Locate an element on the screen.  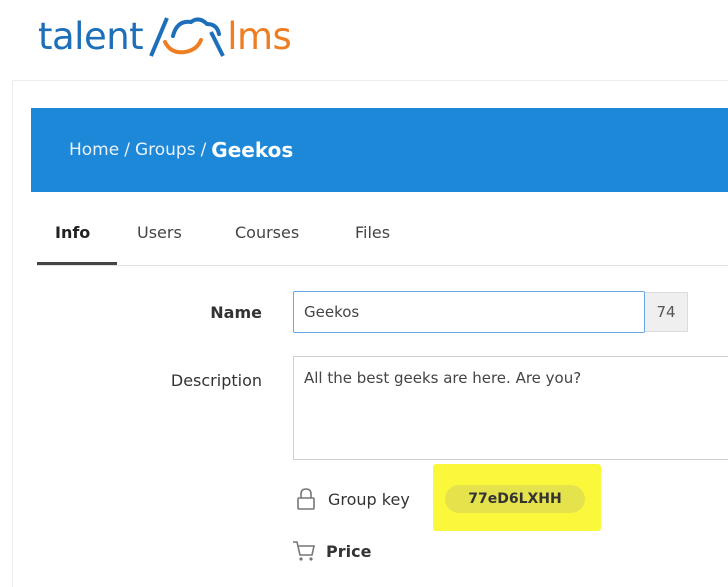
tab-files: Files is located at coordinates (372, 235).